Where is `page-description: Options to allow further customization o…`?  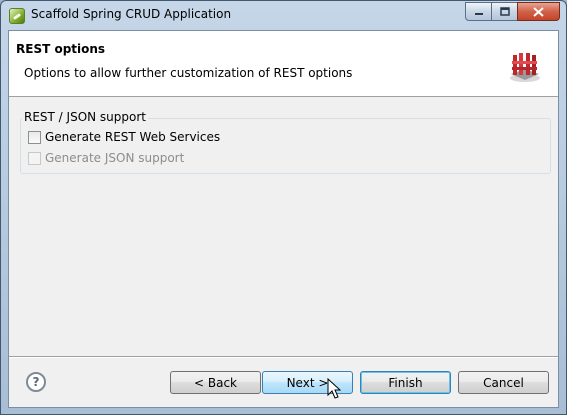 page-description: Options to allow further customization o… is located at coordinates (188, 73).